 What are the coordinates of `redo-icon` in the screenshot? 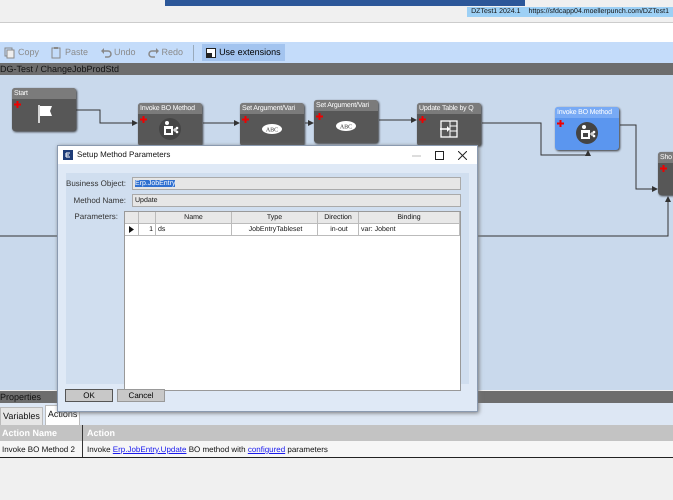 It's located at (154, 52).